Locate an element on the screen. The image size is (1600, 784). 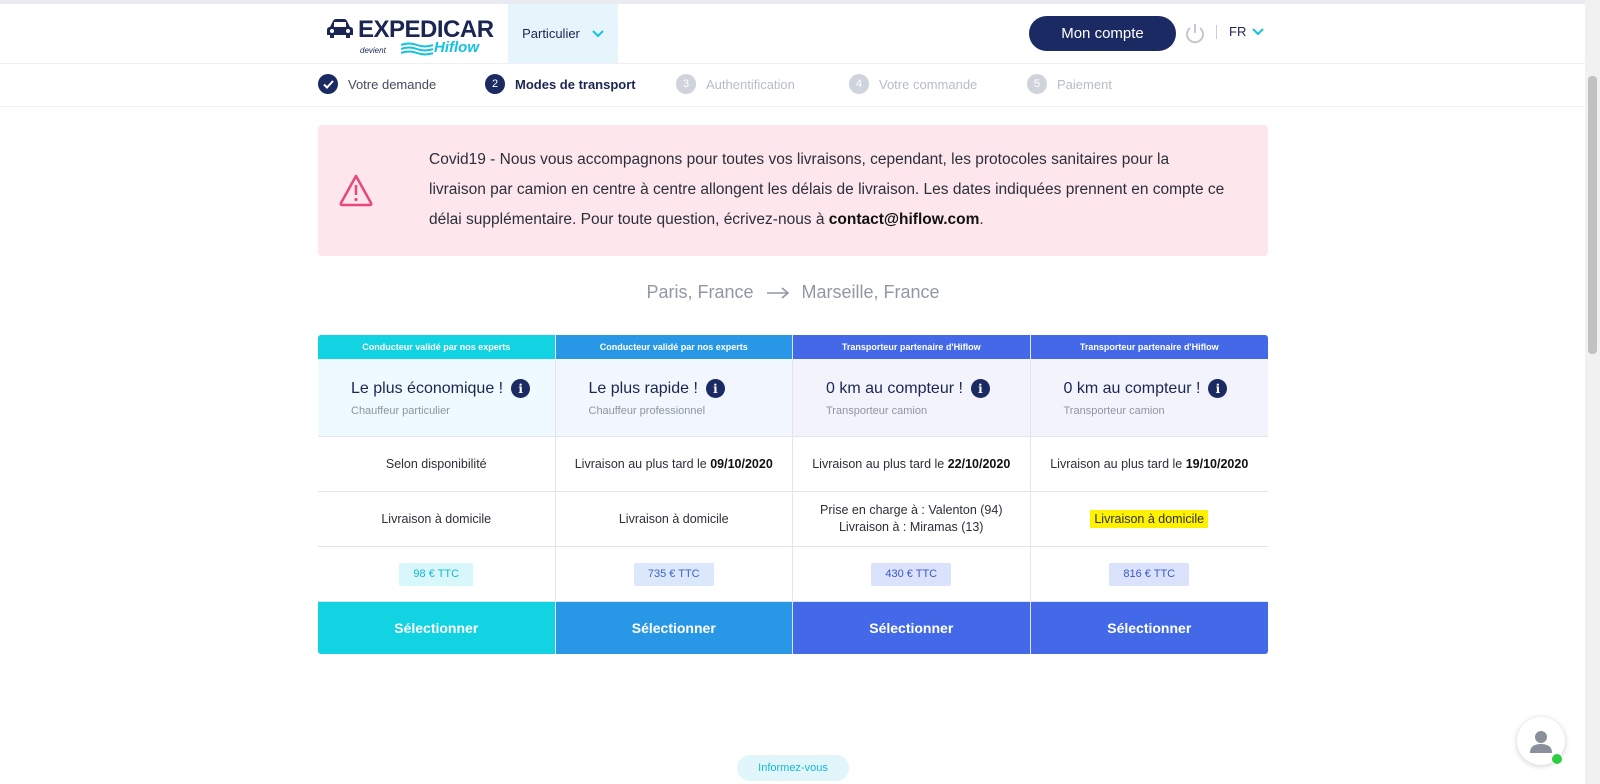
contact-email-link: contact@hiflow.com is located at coordinates (904, 219).